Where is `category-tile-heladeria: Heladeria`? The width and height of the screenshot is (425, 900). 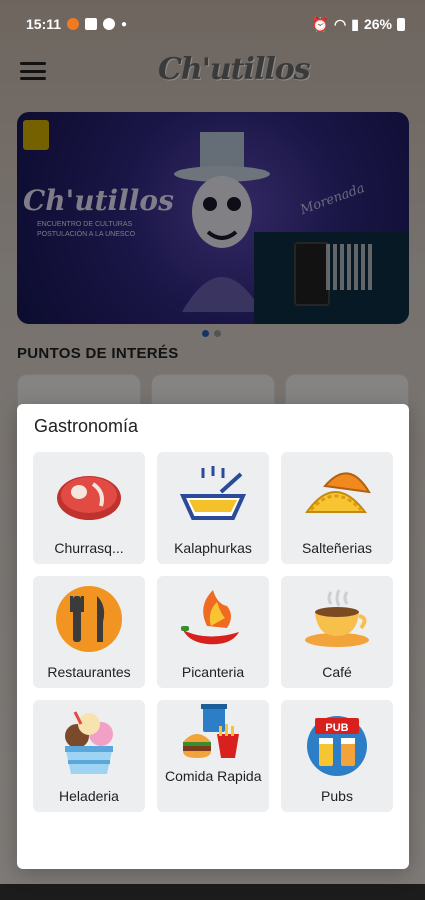
category-tile-heladeria: Heladeria is located at coordinates (89, 756).